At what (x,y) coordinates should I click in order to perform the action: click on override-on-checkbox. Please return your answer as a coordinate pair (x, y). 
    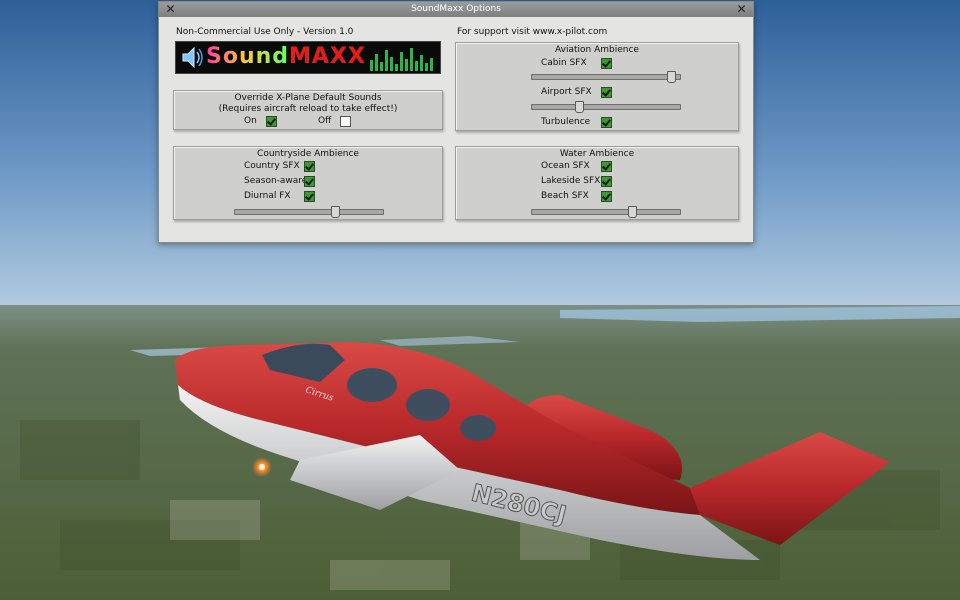
    Looking at the image, I should click on (271, 121).